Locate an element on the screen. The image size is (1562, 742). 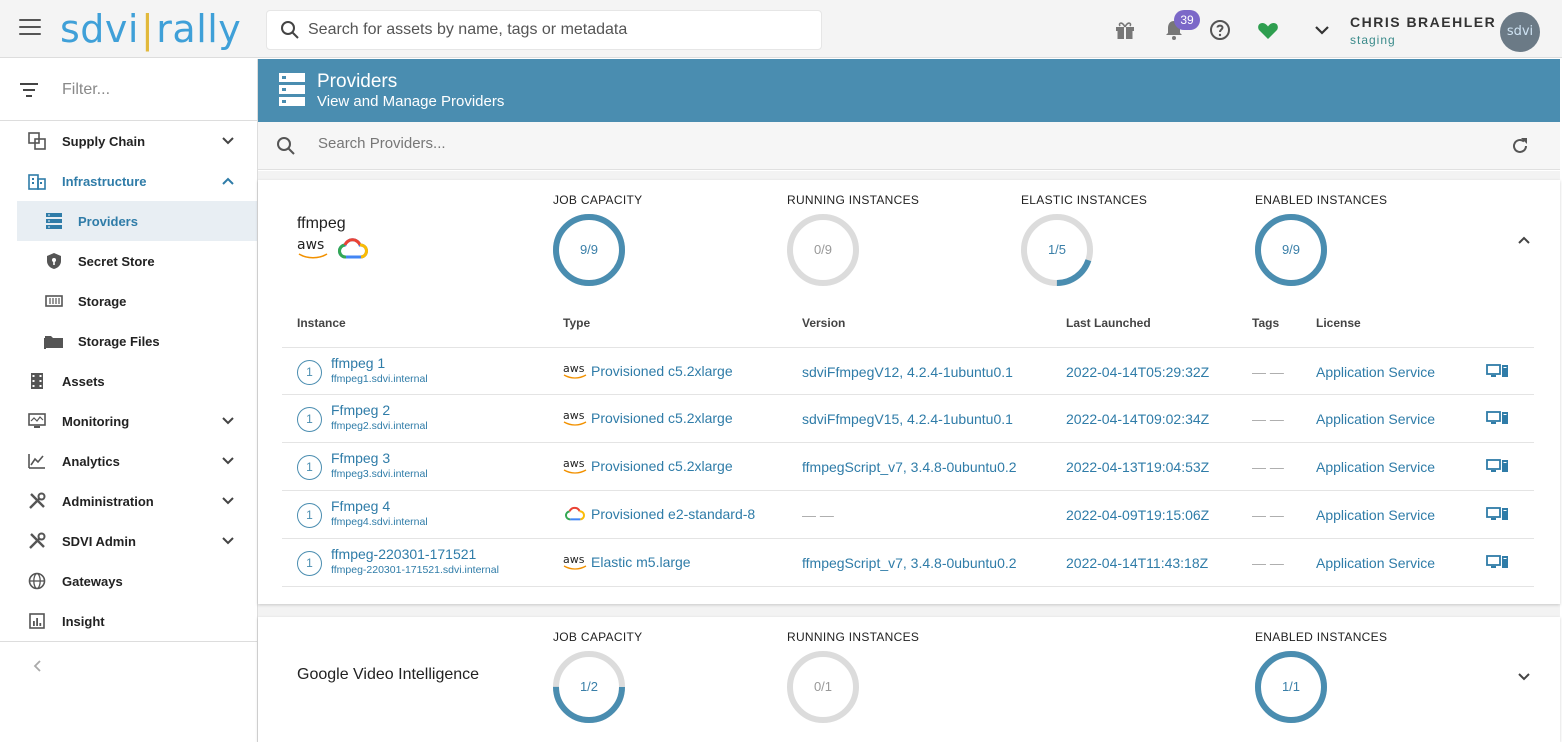
instance-type-link: Provisioned e2-standard-8 is located at coordinates (659, 514).